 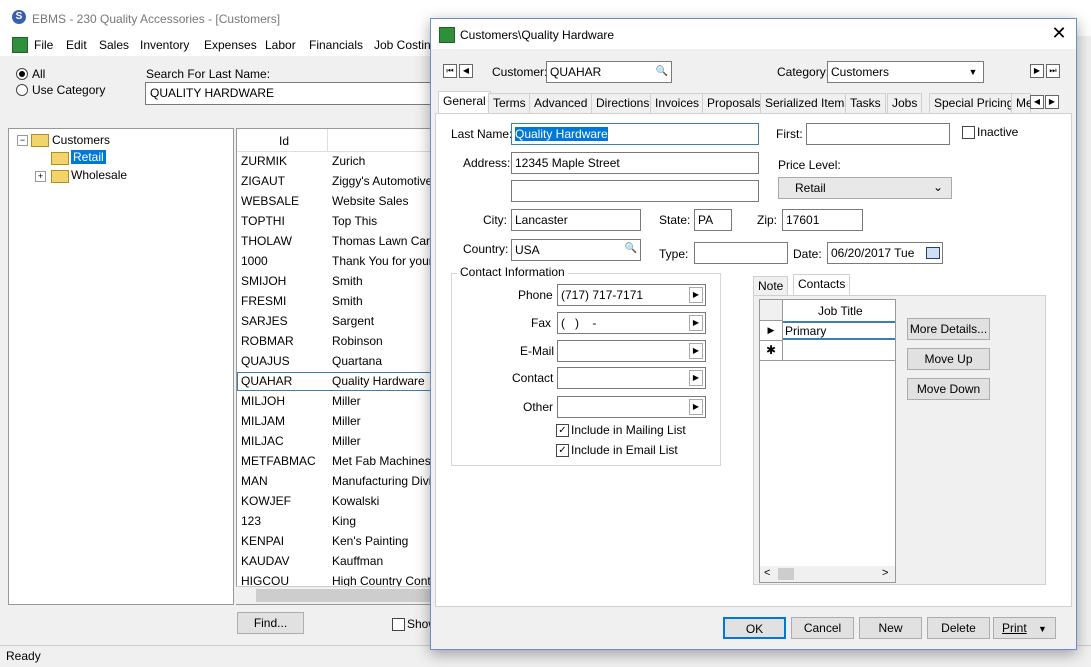 I want to click on mailing-list-checkbox: ✓, so click(x=562, y=430).